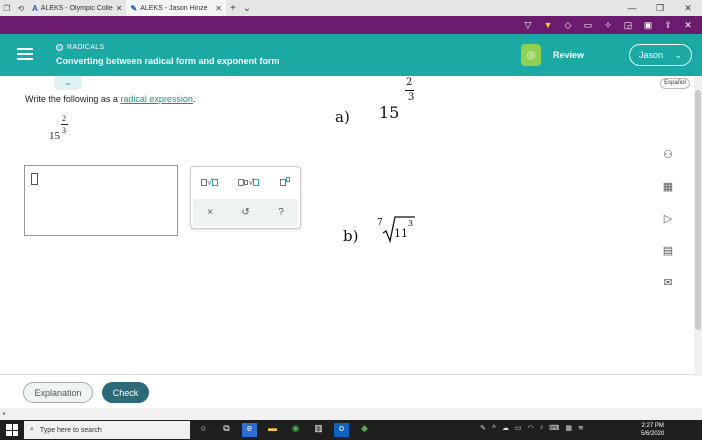  I want to click on answer-input, so click(101, 200).